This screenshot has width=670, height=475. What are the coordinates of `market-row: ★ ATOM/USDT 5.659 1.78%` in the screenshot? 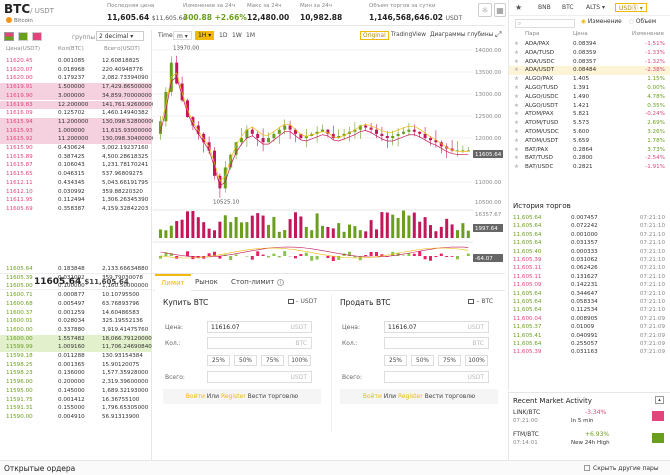 It's located at (589, 141).